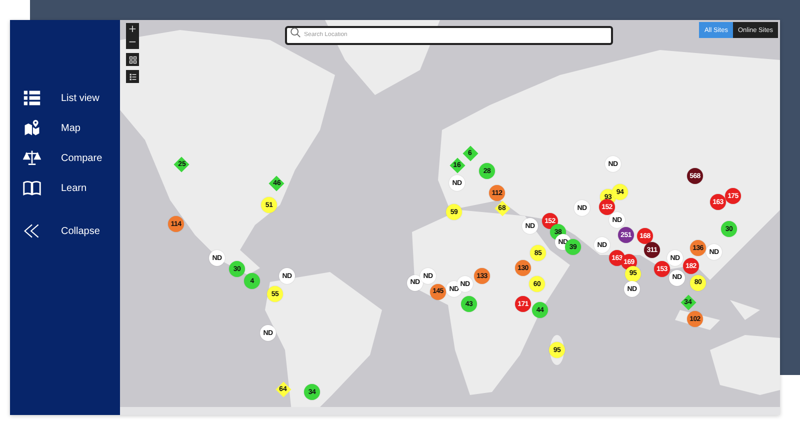  What do you see at coordinates (65, 158) in the screenshot?
I see `sidebar-item: Compare` at bounding box center [65, 158].